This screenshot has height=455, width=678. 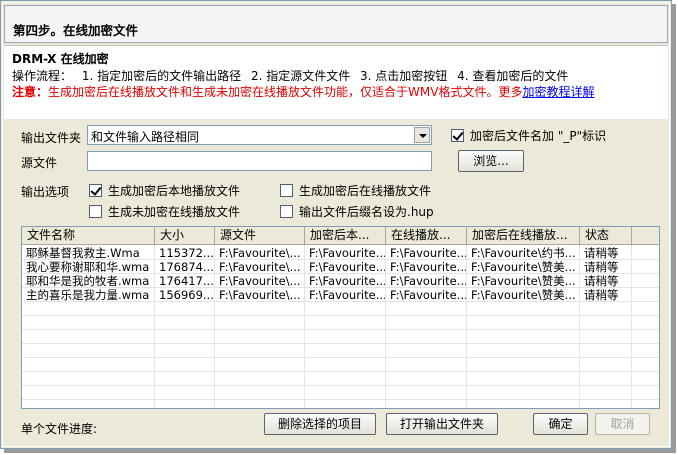 What do you see at coordinates (336, 24) in the screenshot?
I see `step-header: 第四步。在线加密文件` at bounding box center [336, 24].